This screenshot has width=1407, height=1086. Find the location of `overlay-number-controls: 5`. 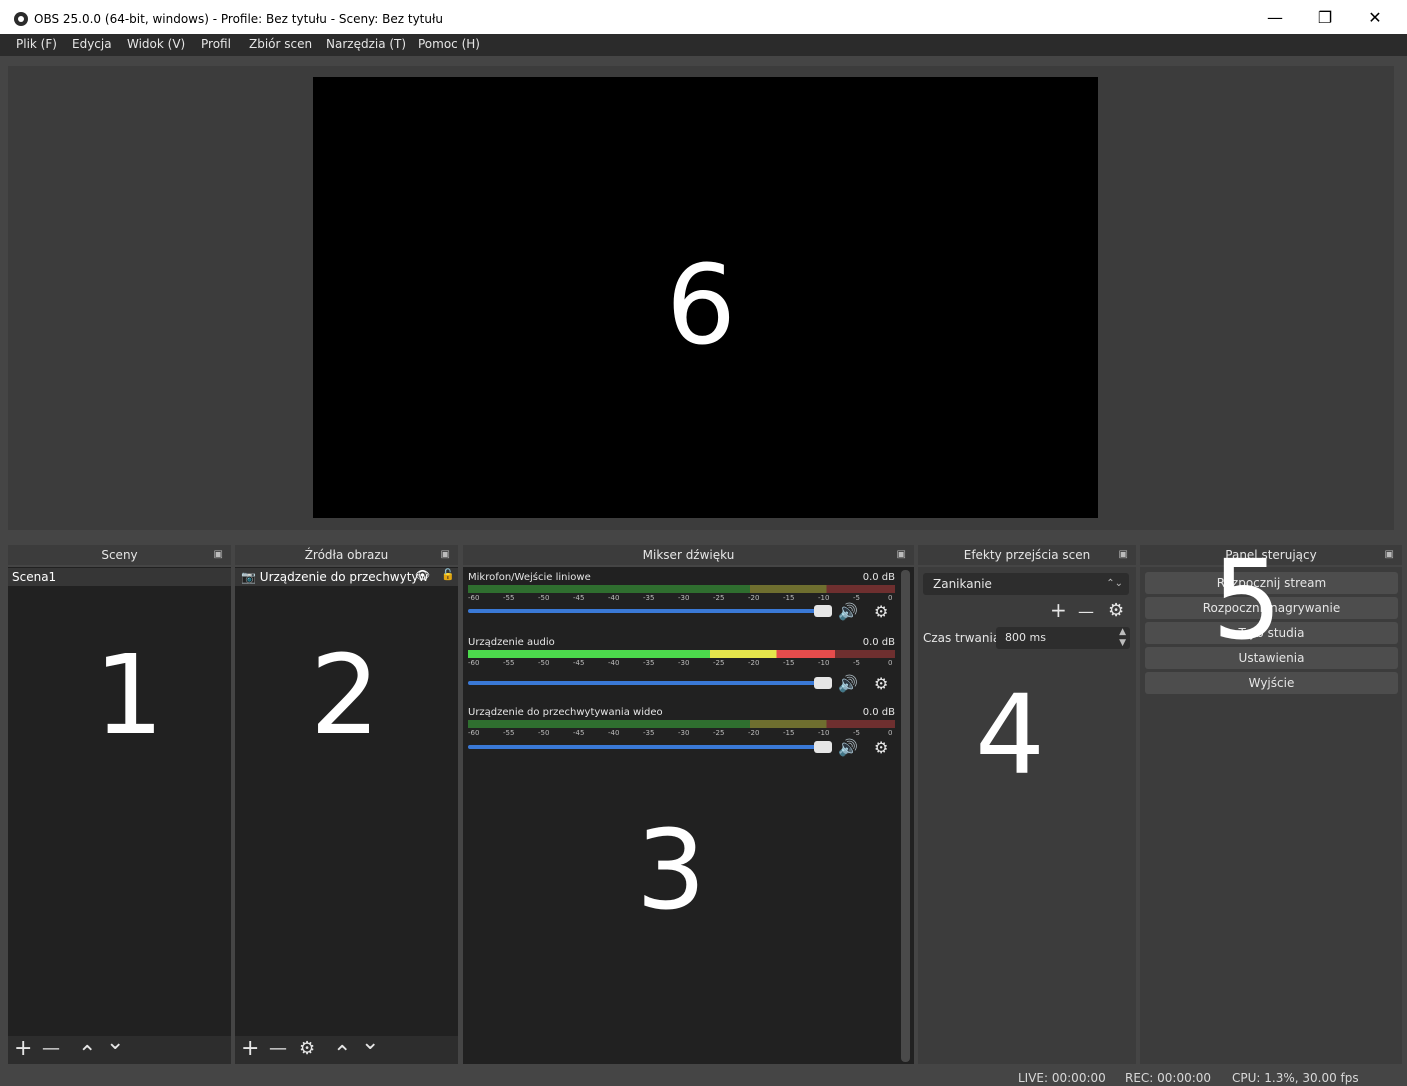

overlay-number-controls: 5 is located at coordinates (1247, 600).